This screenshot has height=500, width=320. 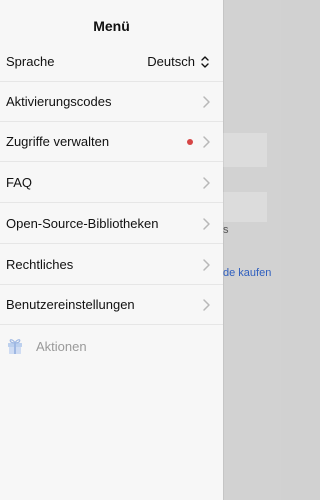 What do you see at coordinates (226, 230) in the screenshot?
I see `background-text: s` at bounding box center [226, 230].